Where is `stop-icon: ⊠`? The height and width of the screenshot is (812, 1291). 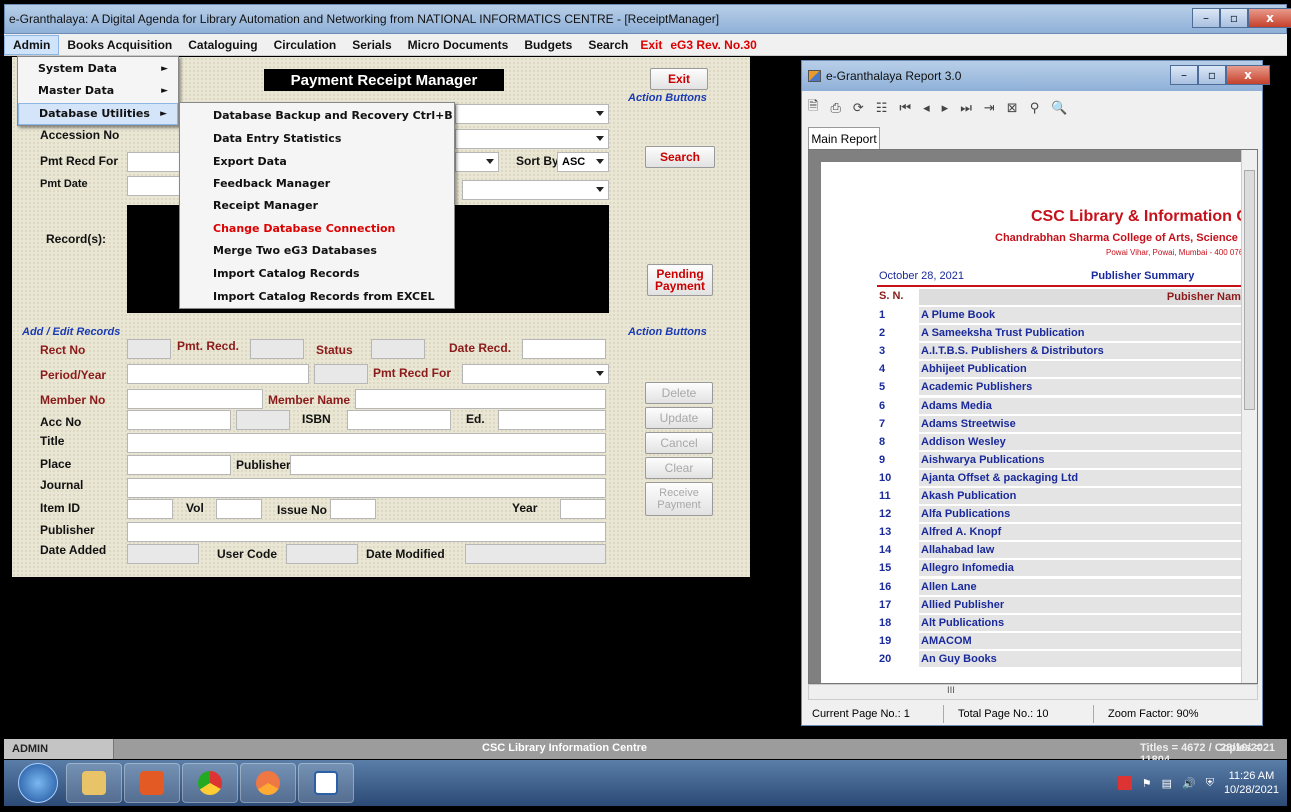 stop-icon: ⊠ is located at coordinates (1012, 108).